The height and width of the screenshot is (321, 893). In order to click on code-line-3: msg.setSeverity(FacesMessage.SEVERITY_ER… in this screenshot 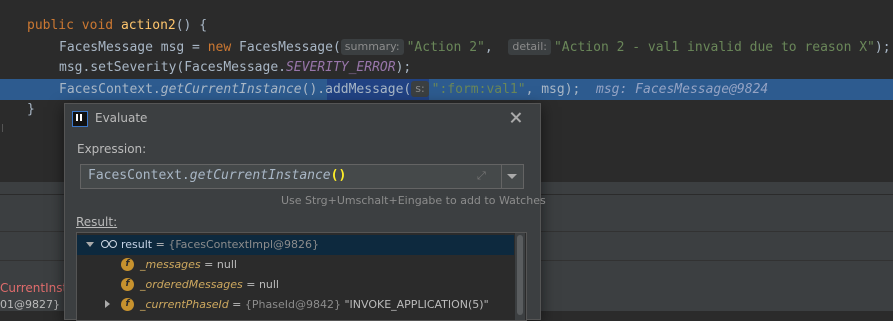, I will do `click(235, 67)`.